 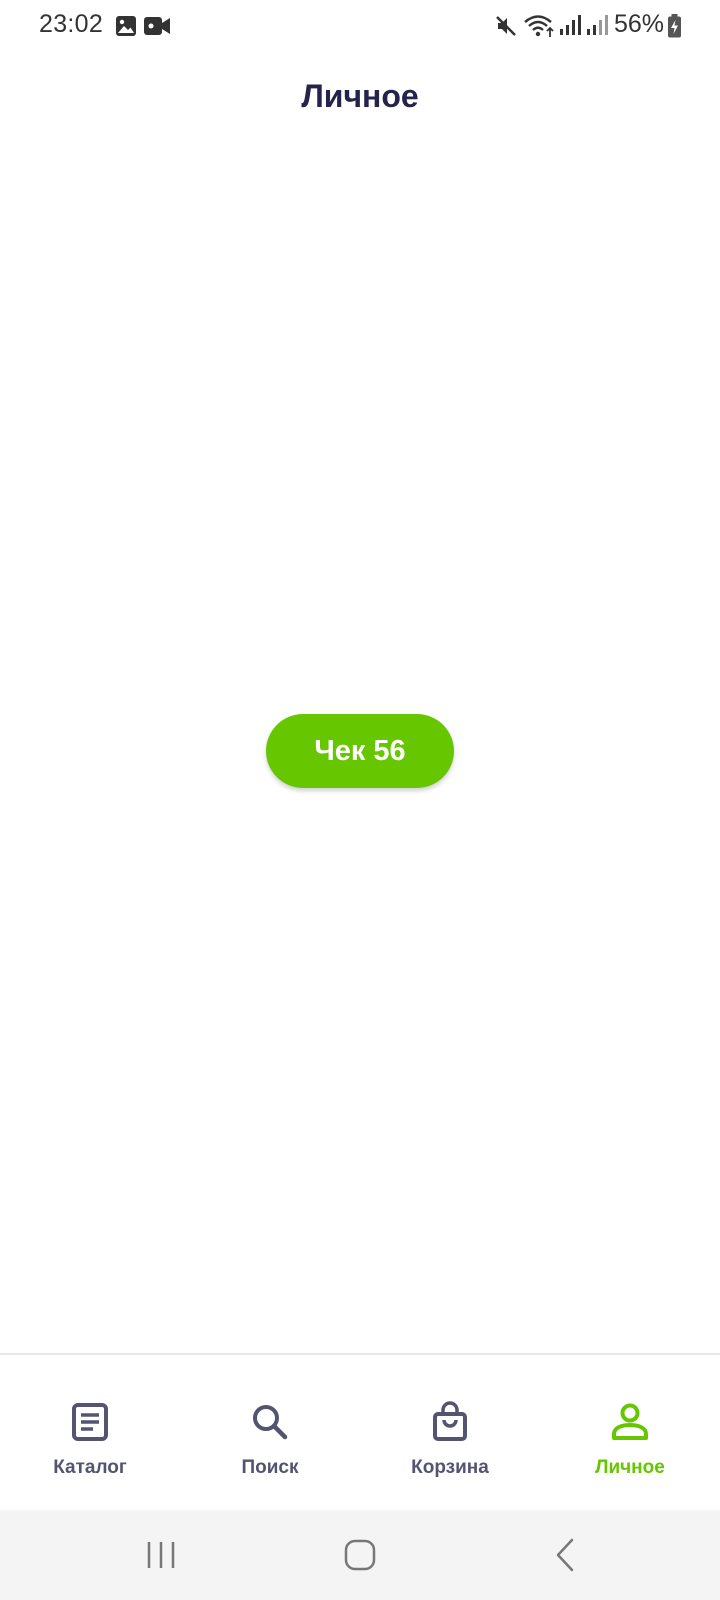 I want to click on mute-icon, so click(x=506, y=26).